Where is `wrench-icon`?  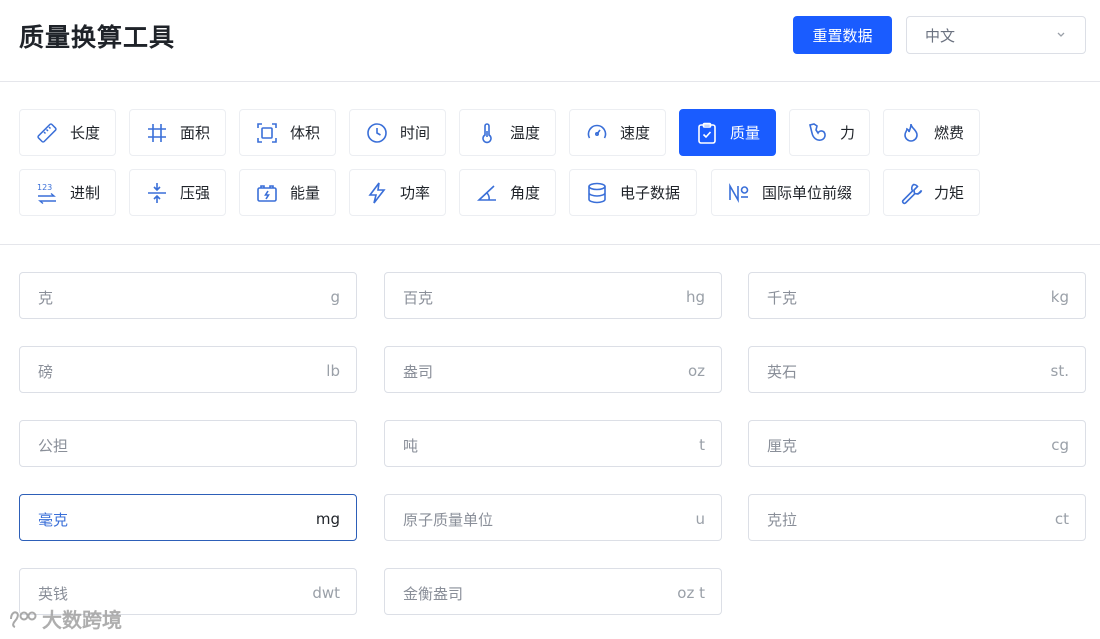 wrench-icon is located at coordinates (911, 193).